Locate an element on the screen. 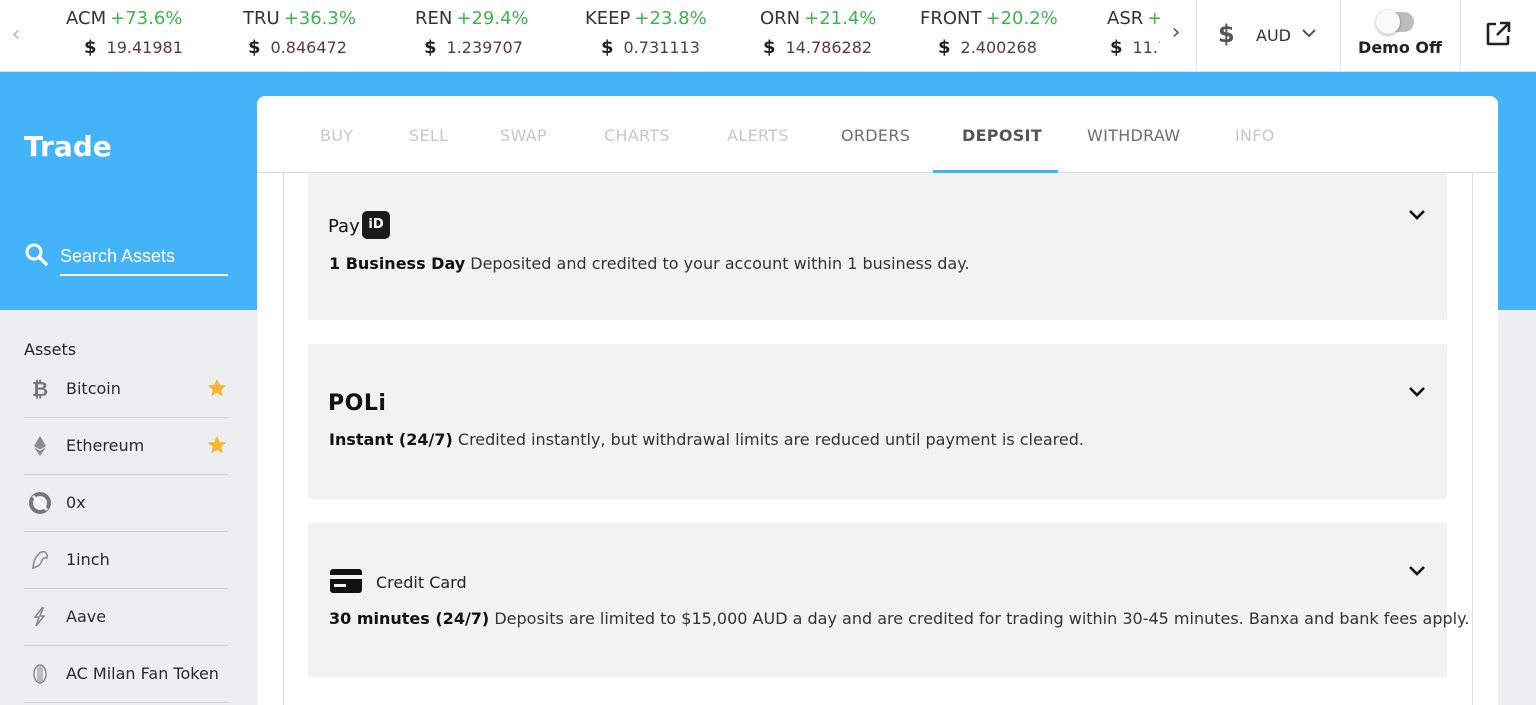 Image resolution: width=1536 pixels, height=705 pixels. asset-item-ethereum: Ethereum is located at coordinates (126, 446).